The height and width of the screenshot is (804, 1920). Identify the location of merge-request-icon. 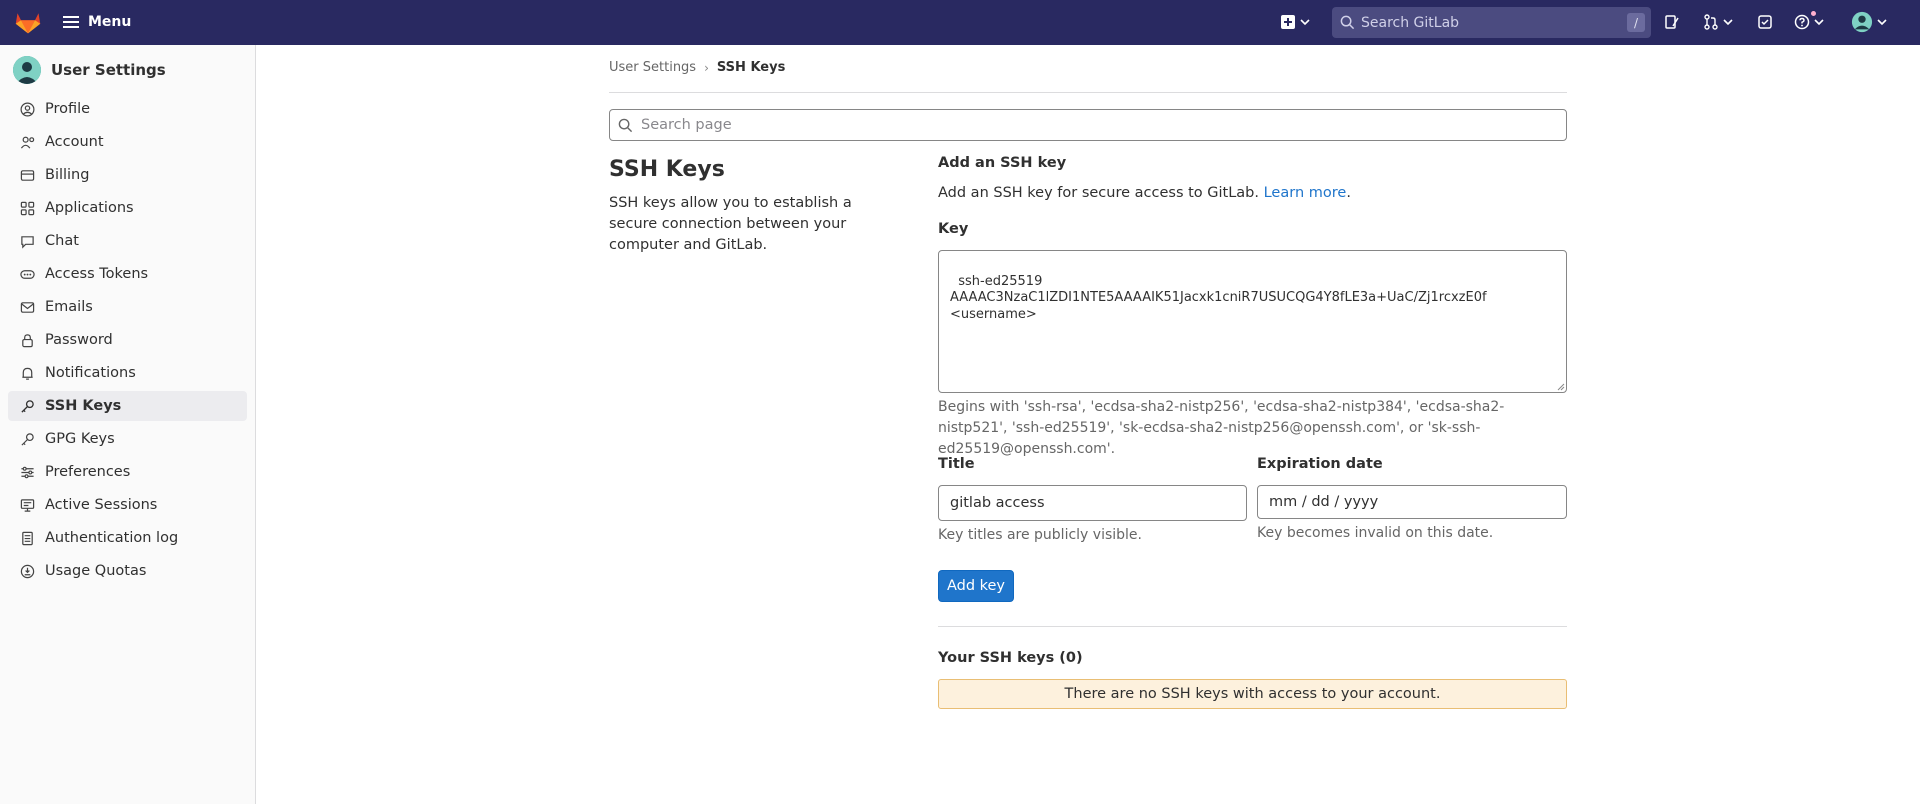
(1711, 22).